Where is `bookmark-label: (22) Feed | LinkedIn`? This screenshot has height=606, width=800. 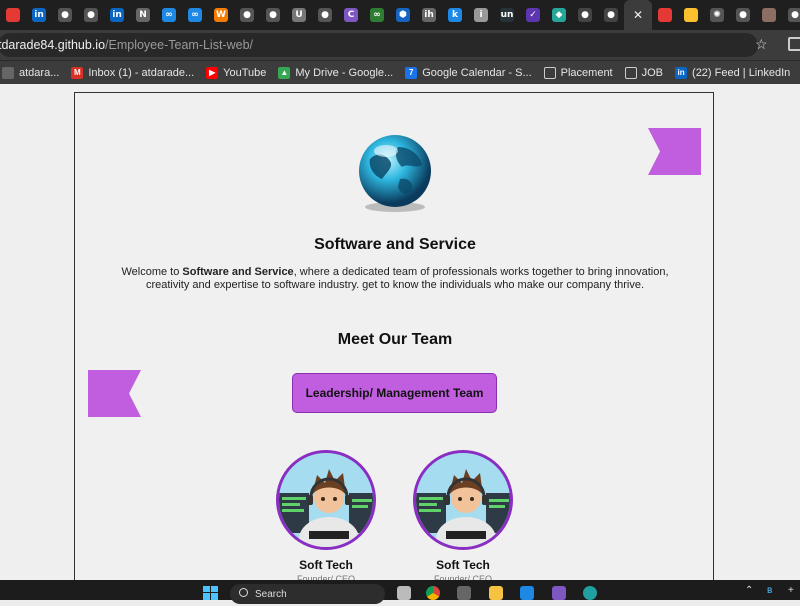 bookmark-label: (22) Feed | LinkedIn is located at coordinates (741, 72).